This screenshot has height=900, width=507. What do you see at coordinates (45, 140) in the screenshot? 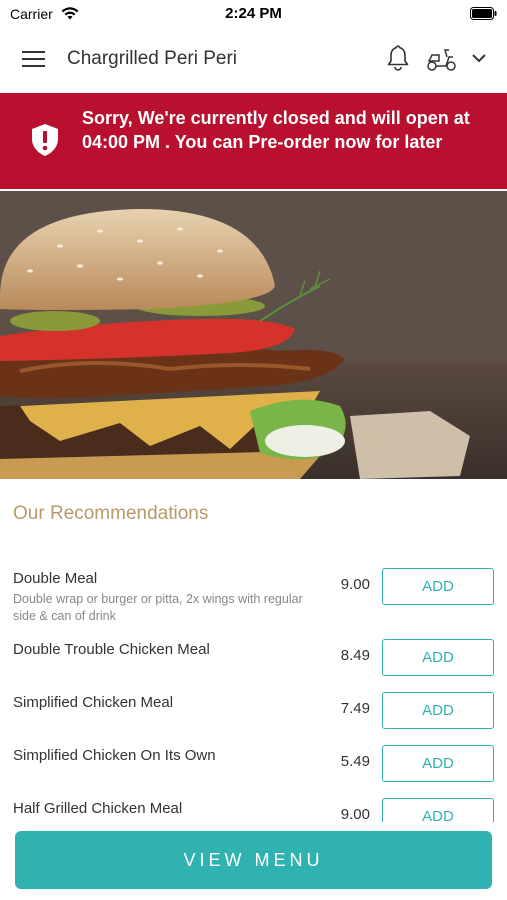
I see `shield-icon` at bounding box center [45, 140].